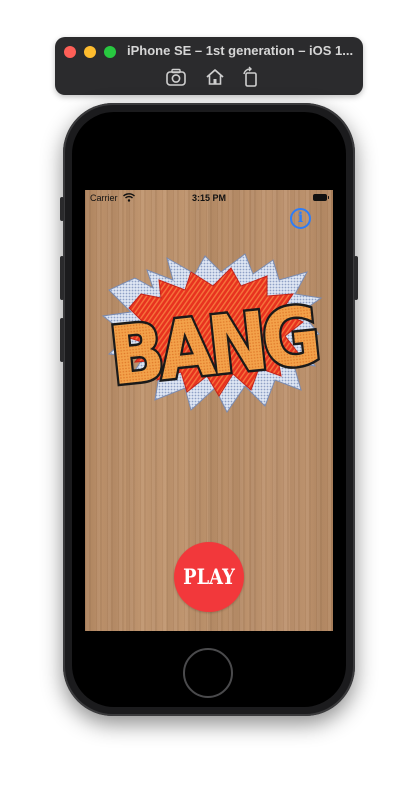  What do you see at coordinates (90, 52) in the screenshot?
I see `minimize-window-button` at bounding box center [90, 52].